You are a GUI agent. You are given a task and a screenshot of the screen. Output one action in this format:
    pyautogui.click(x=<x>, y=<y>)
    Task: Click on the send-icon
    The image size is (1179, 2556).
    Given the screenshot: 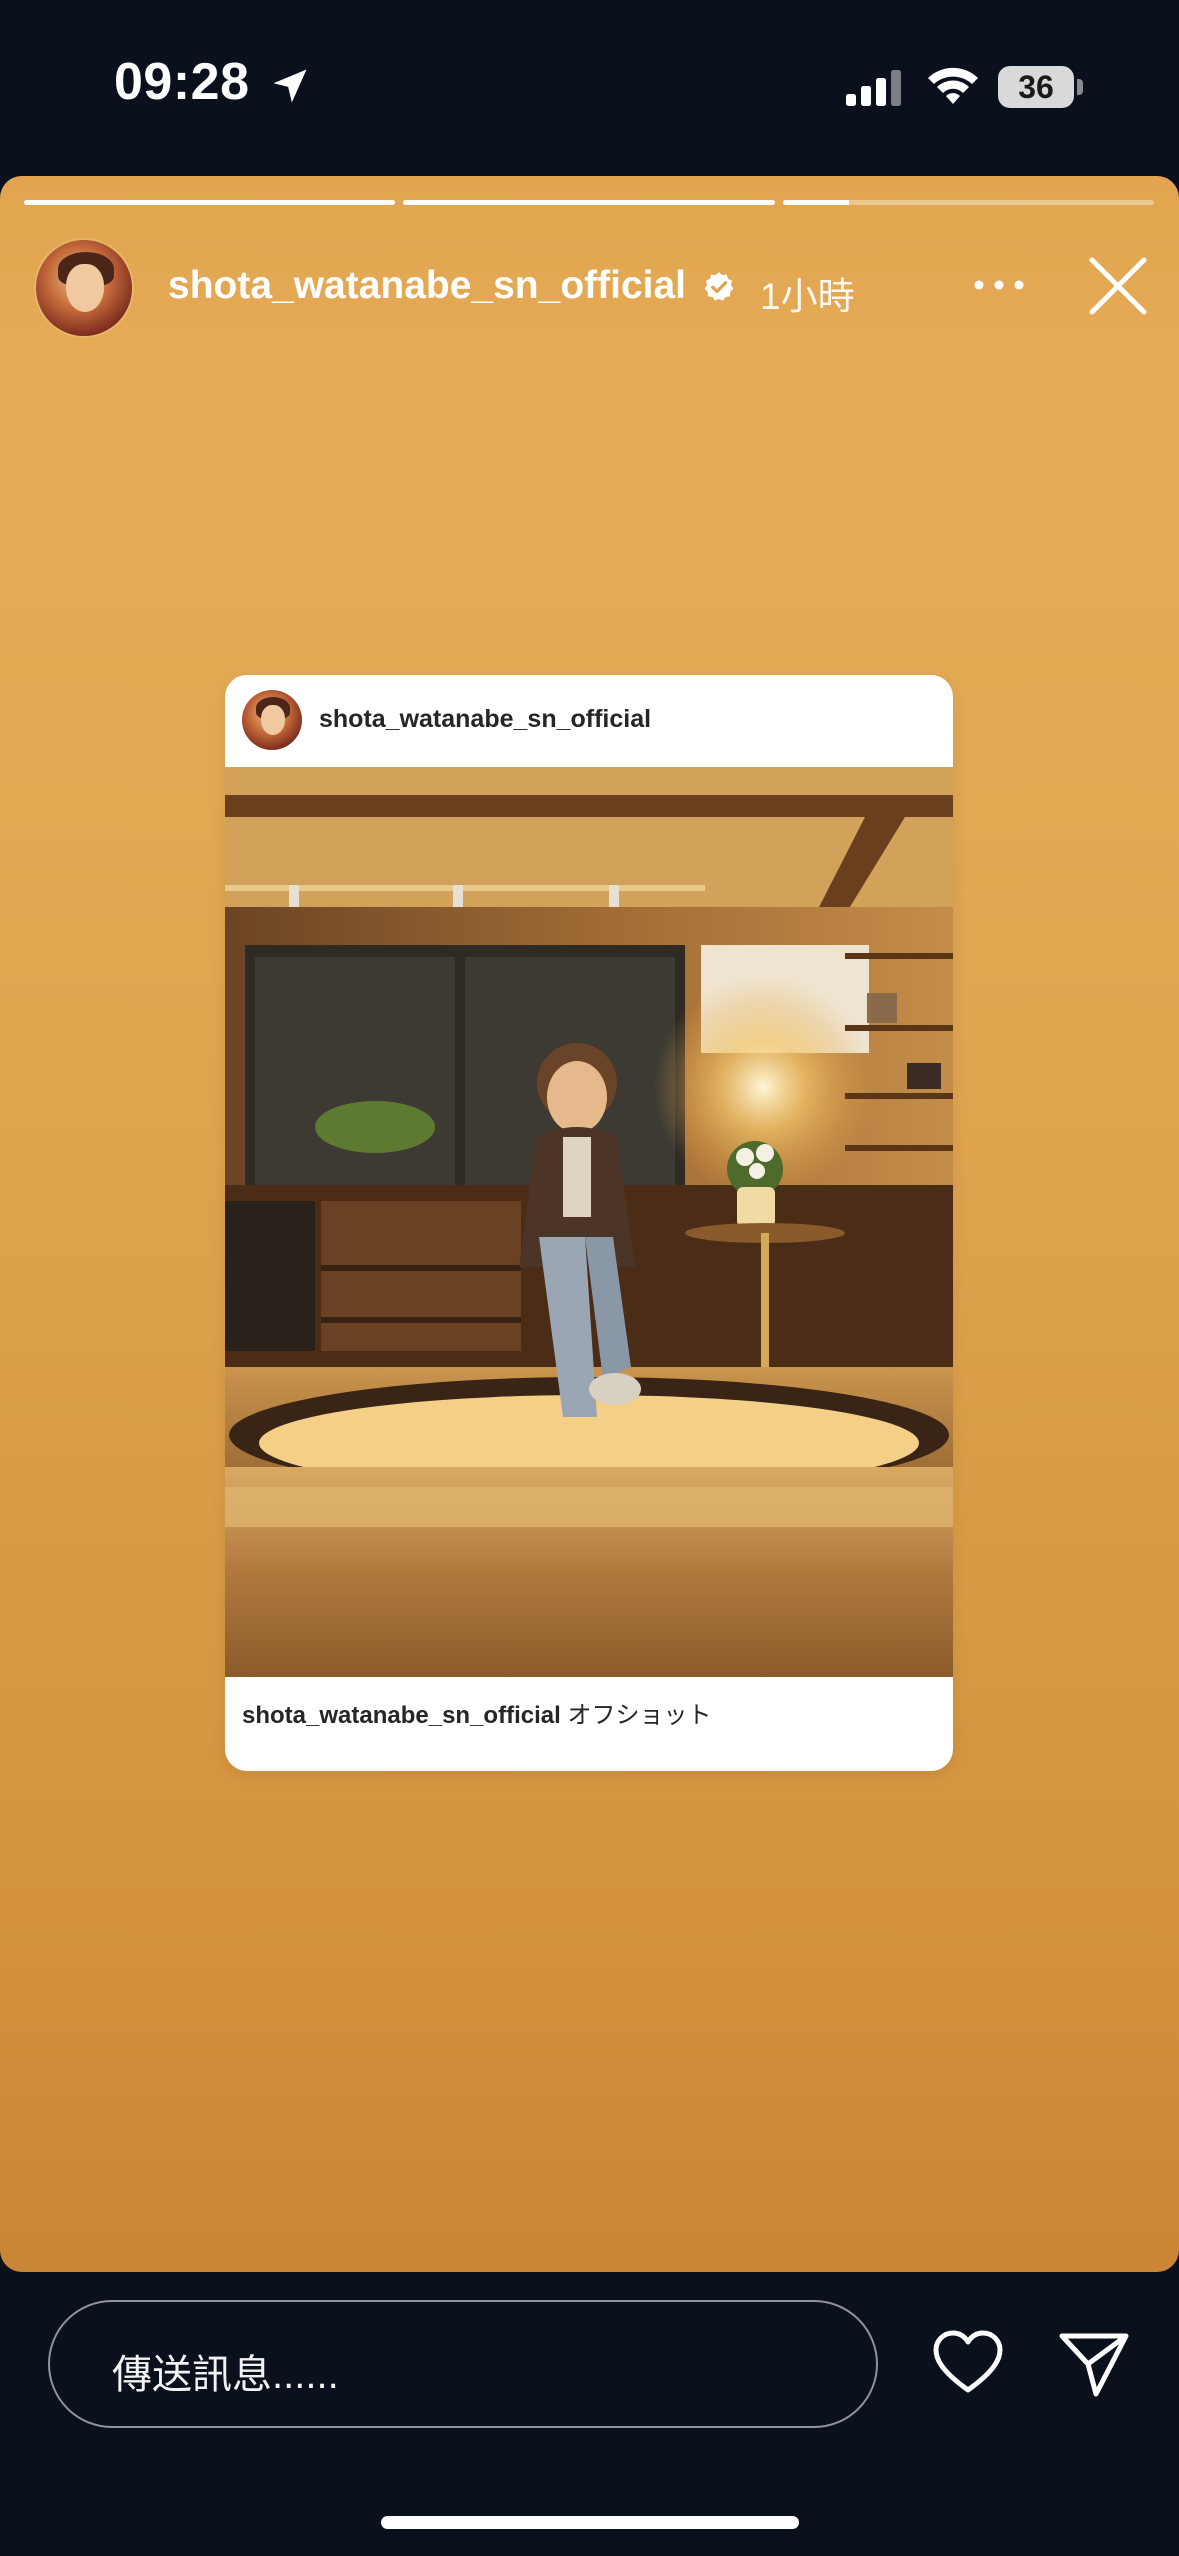 What is the action you would take?
    pyautogui.click(x=1094, y=2364)
    